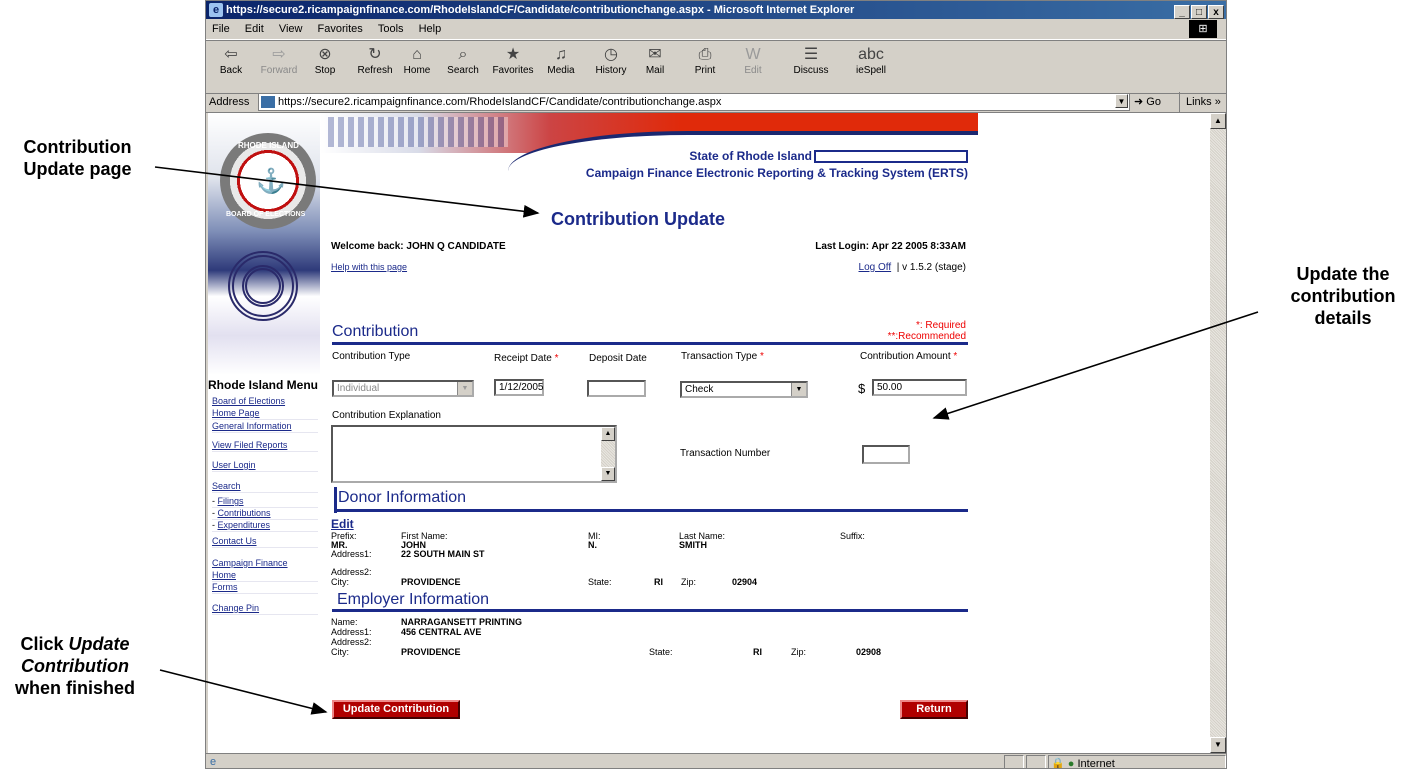  What do you see at coordinates (325, 54) in the screenshot?
I see `stop-icon: ⊗` at bounding box center [325, 54].